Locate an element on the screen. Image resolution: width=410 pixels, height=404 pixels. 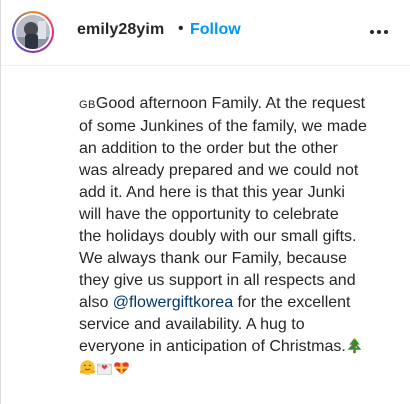
profile-photo-icon is located at coordinates (33, 32).